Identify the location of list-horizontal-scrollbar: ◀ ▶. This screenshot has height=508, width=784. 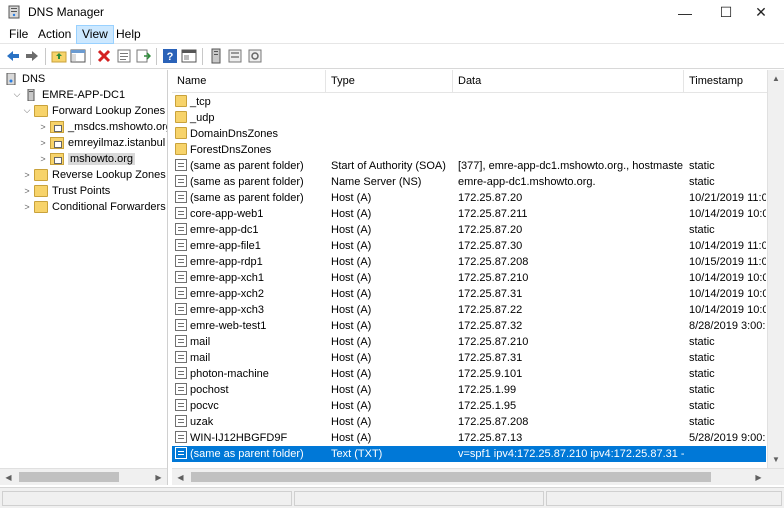
(478, 476).